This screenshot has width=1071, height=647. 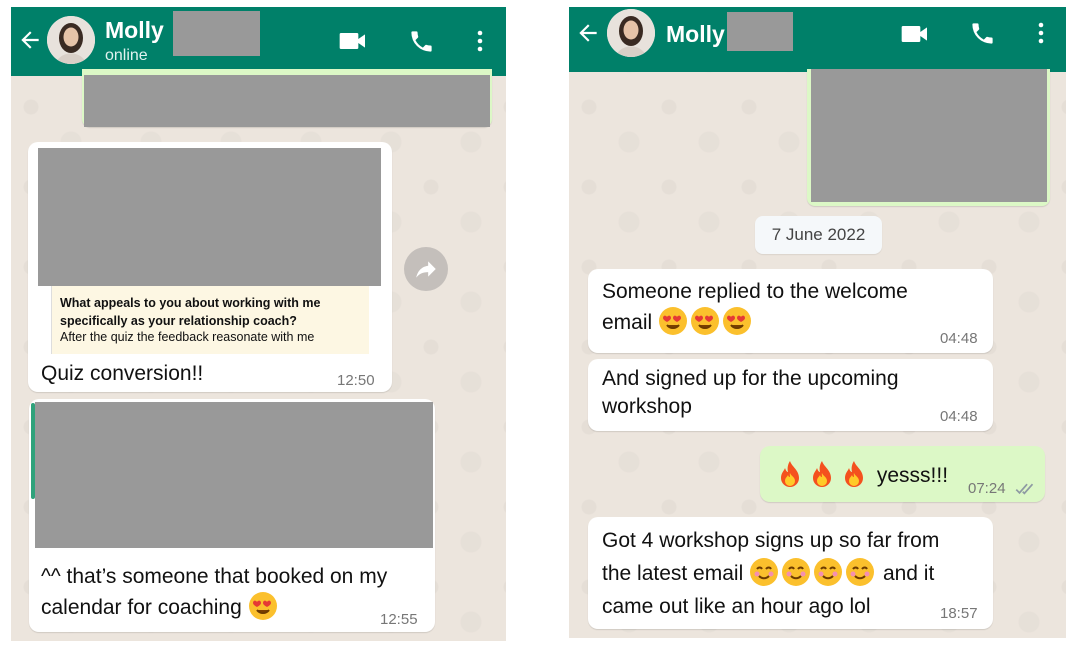 What do you see at coordinates (750, 378) in the screenshot?
I see `message-text-line1: And signed up for the upcoming` at bounding box center [750, 378].